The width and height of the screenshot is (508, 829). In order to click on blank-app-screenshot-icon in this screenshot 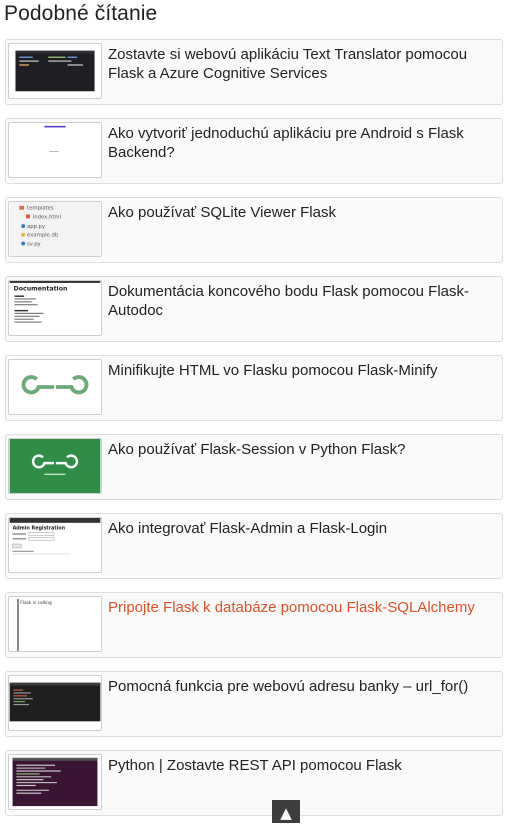, I will do `click(55, 150)`.